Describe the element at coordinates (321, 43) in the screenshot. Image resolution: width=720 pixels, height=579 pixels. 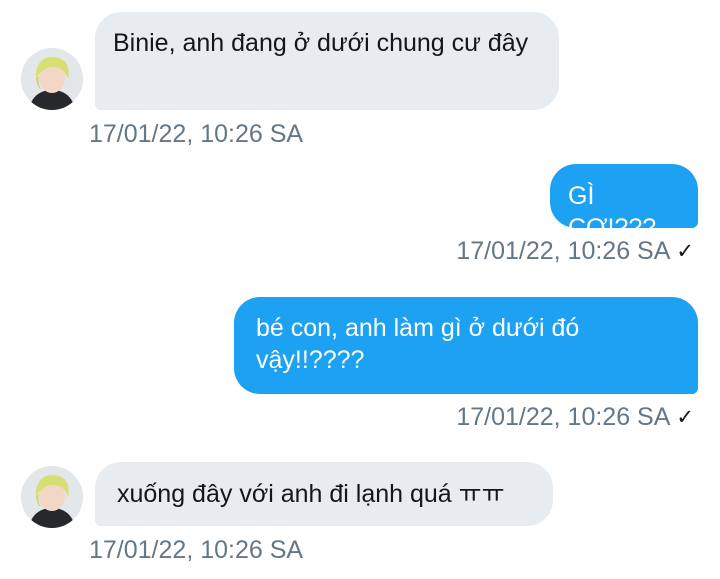
I see `message-text: Binie, anh đang ở dưới chung cư đây` at that location.